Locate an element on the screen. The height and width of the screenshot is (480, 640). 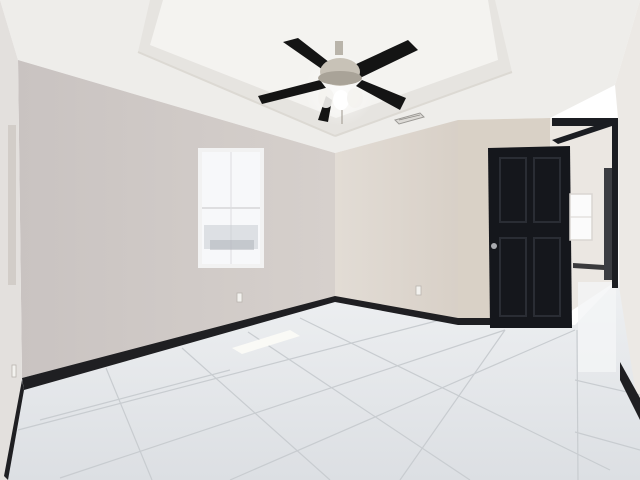
fan-light-globe-right is located at coordinates (355, 98).